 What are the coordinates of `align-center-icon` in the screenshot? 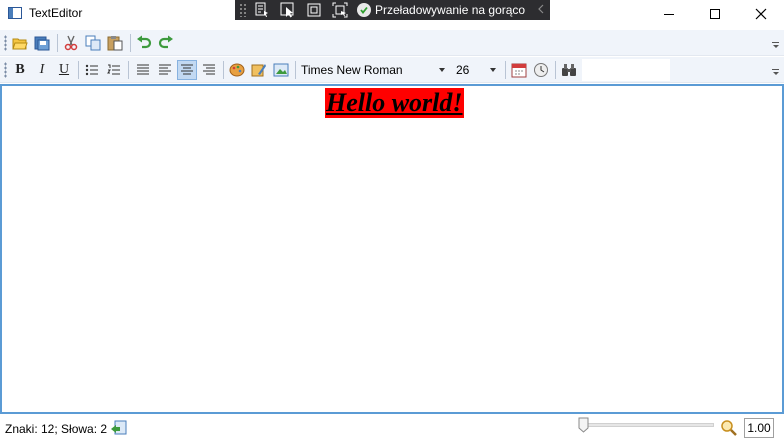 It's located at (187, 69).